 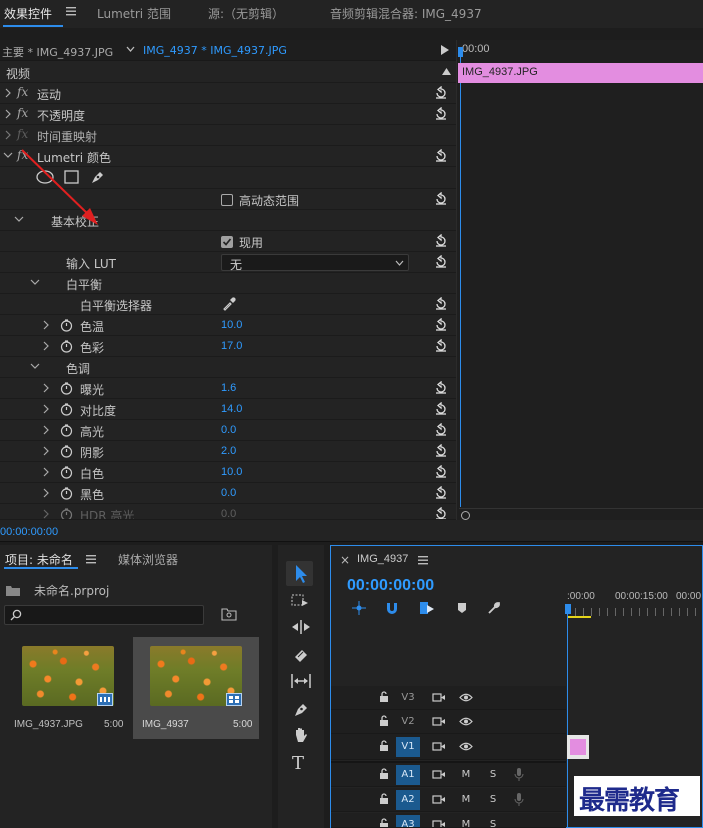 I want to click on linked-selection-icon, so click(x=427, y=608).